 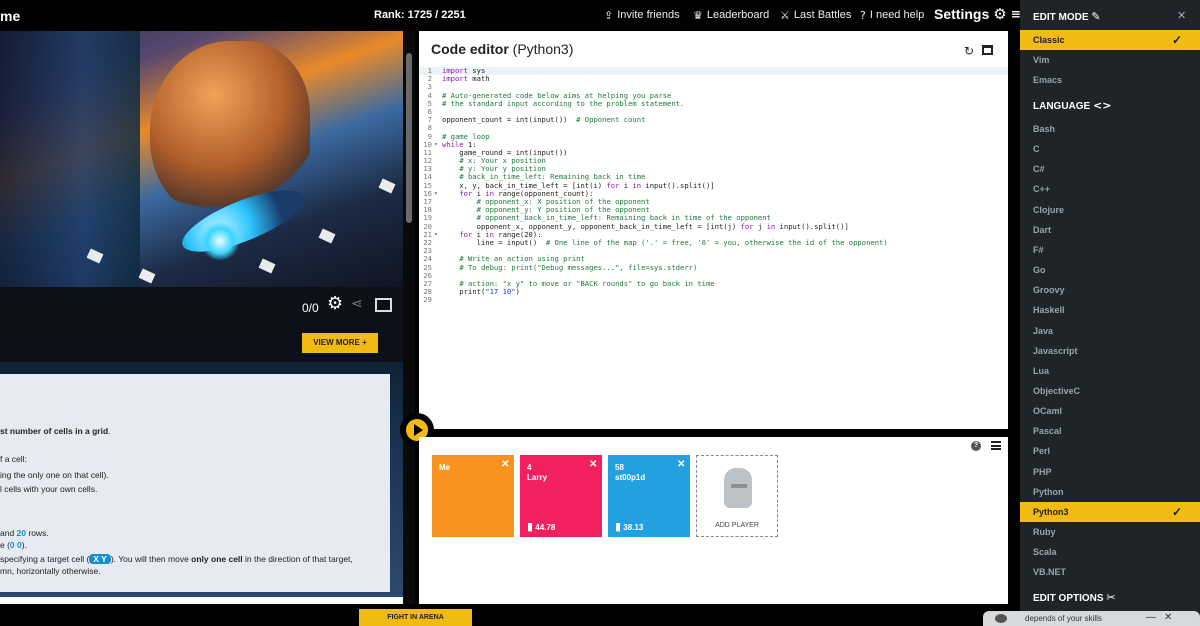 I want to click on reset-code-icon: ↻, so click(x=969, y=51).